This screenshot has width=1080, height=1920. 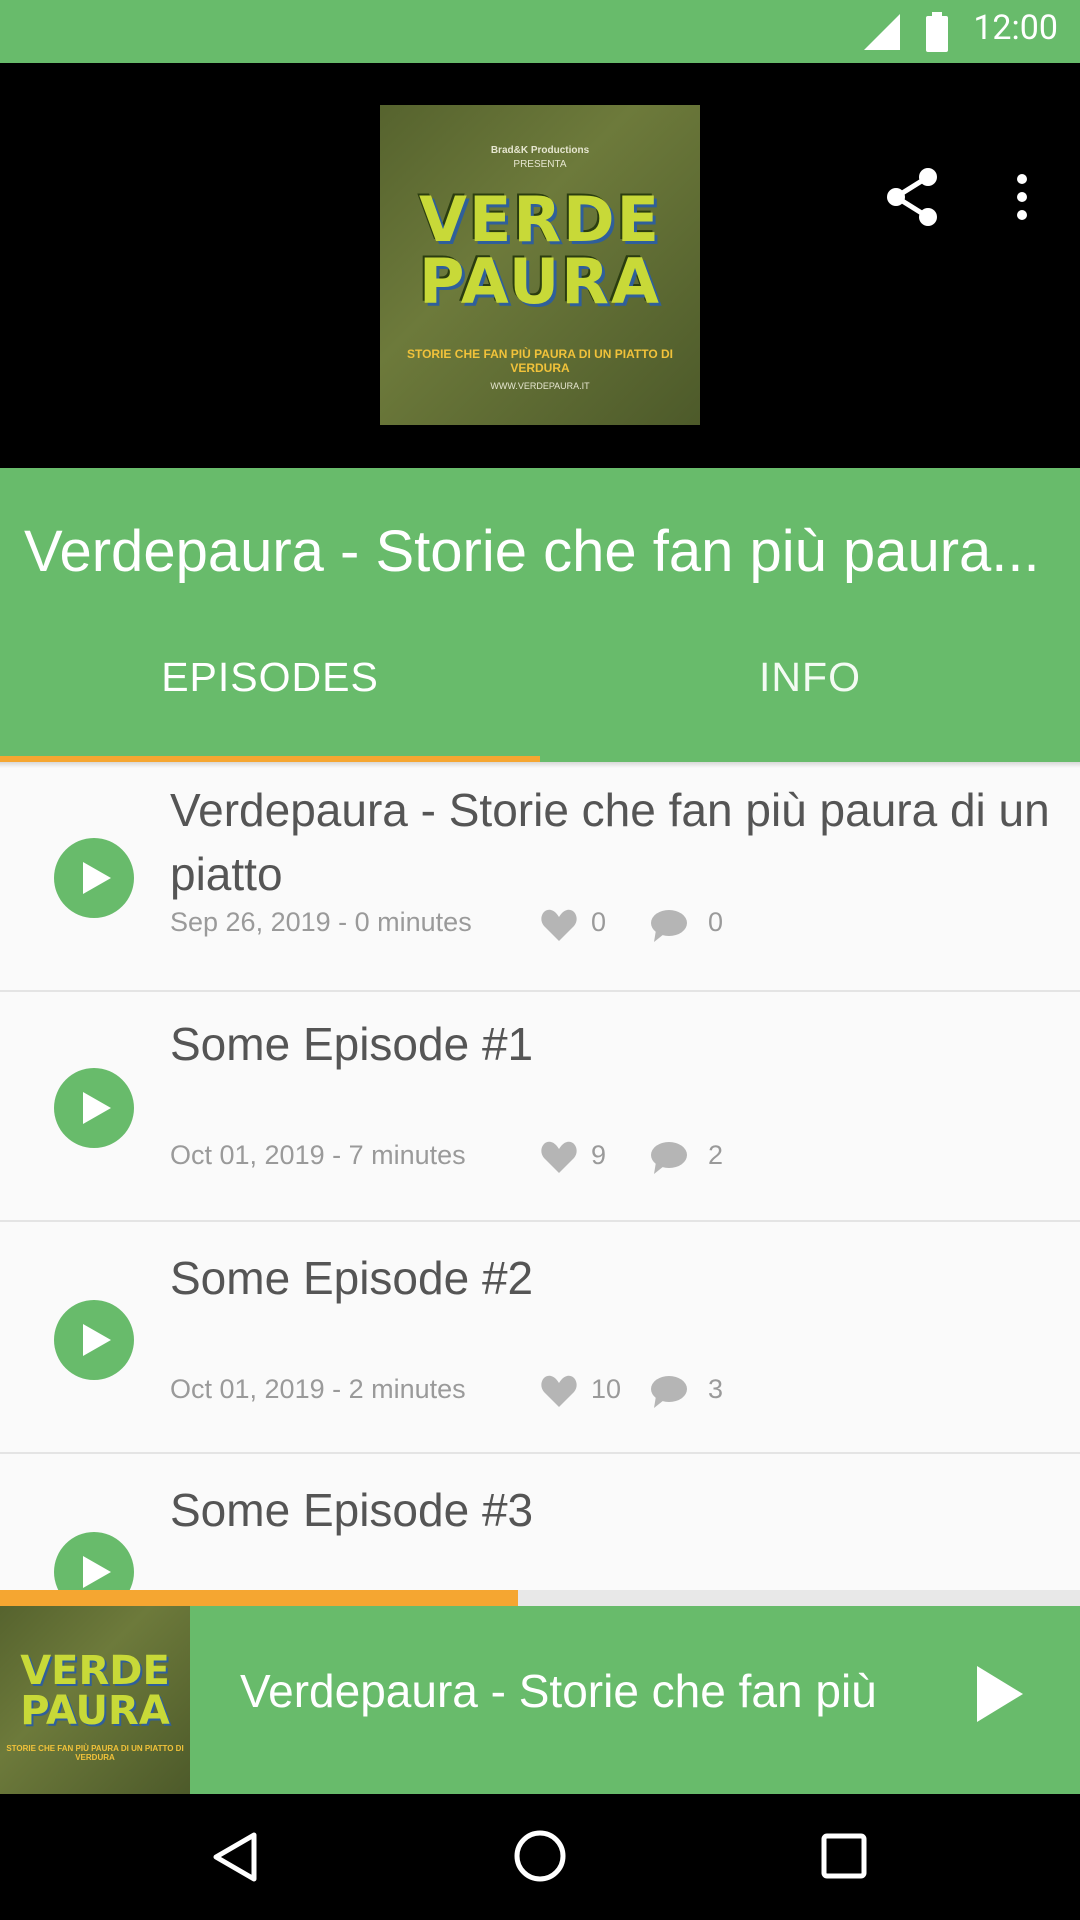 I want to click on tab-episodes: EPISODES, so click(x=270, y=677).